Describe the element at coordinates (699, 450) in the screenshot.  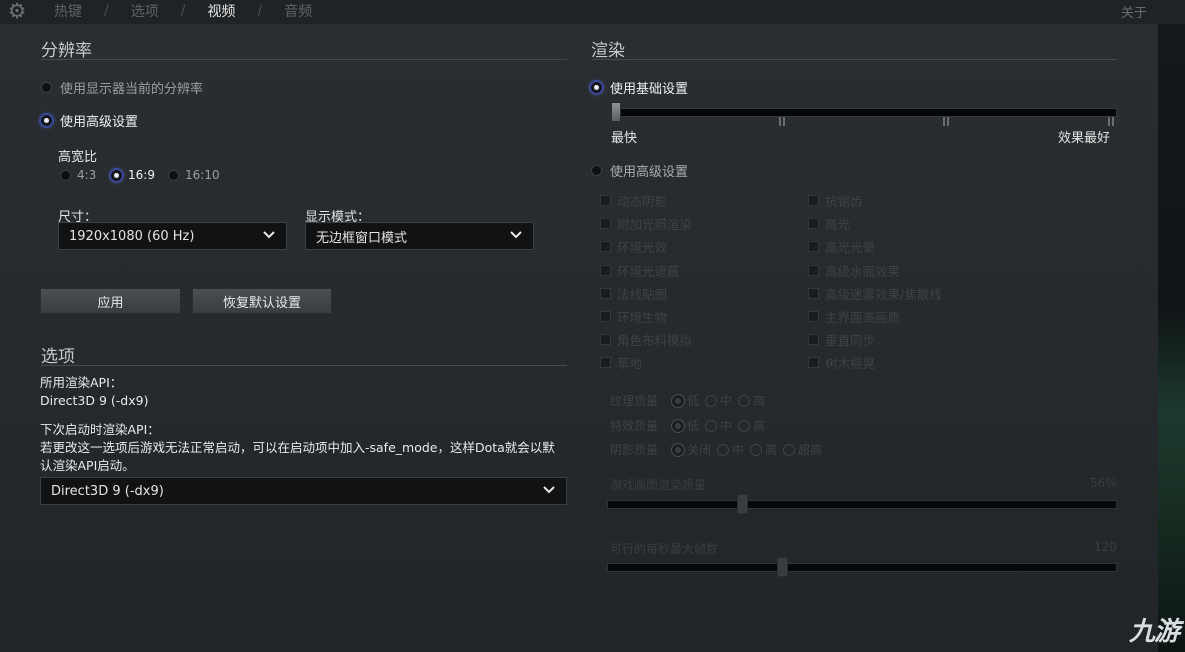
I see `option-label: 关闭` at that location.